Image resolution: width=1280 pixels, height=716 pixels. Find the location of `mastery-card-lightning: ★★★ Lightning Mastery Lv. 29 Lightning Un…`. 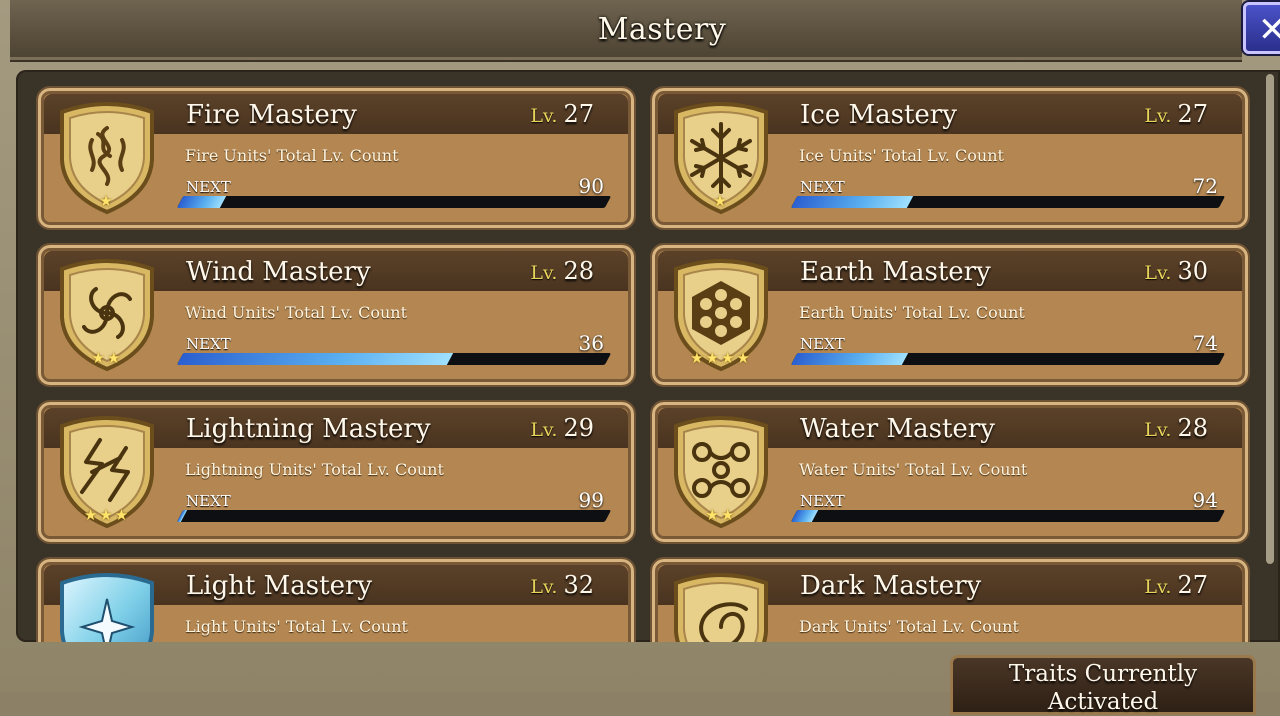

mastery-card-lightning: ★★★ Lightning Mastery Lv. 29 Lightning Un… is located at coordinates (336, 472).